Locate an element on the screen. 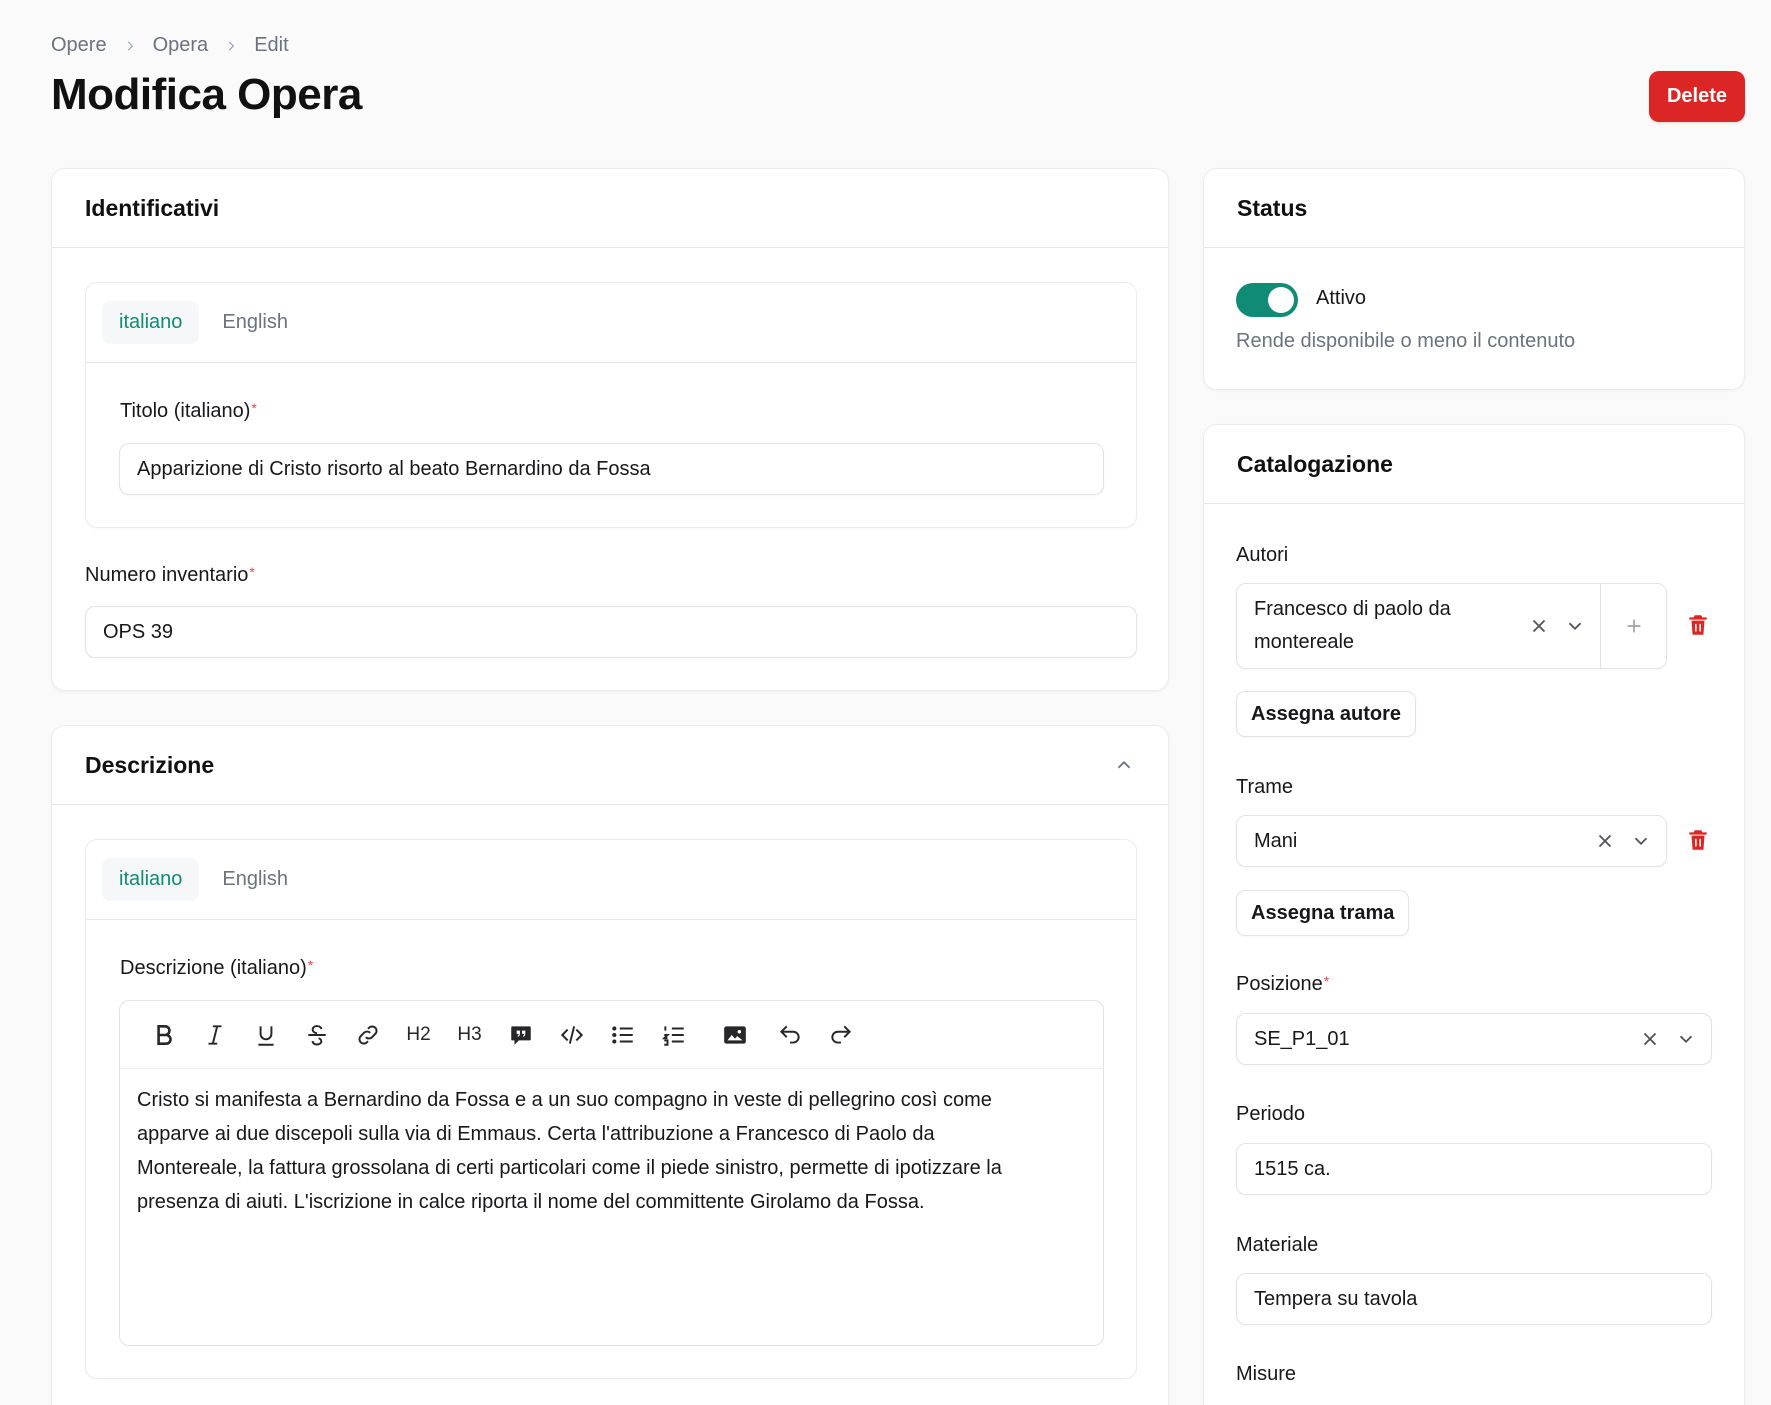 The image size is (1771, 1405). attivo-label: Attivo is located at coordinates (1341, 298).